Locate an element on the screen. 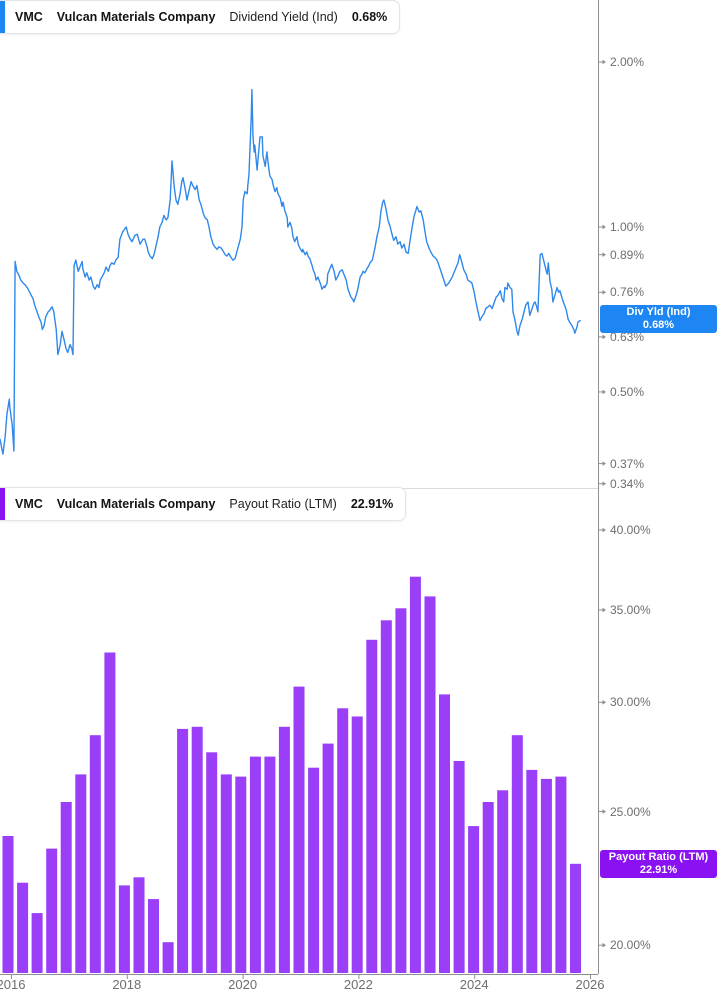 This screenshot has height=1005, width=717. payout-ratio-axis-tick-label: 35.00% is located at coordinates (630, 609).